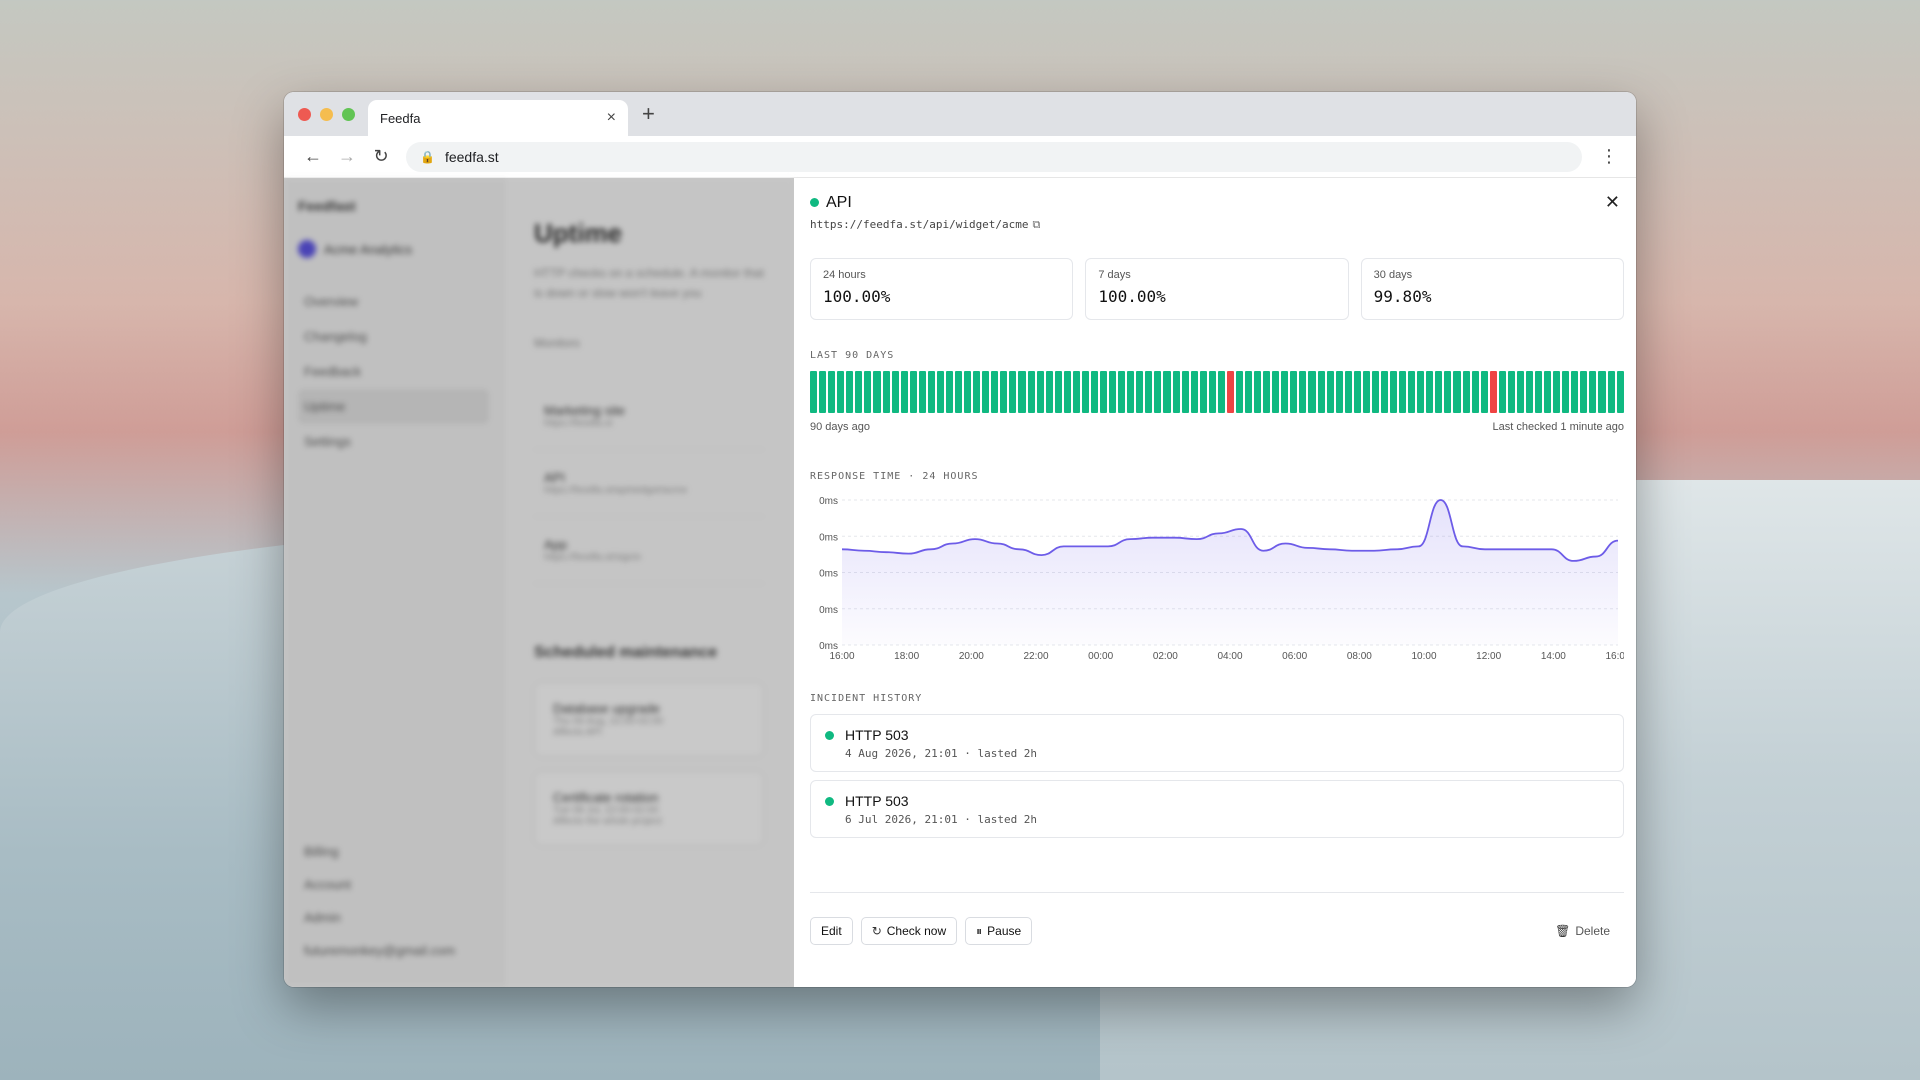 Image resolution: width=1920 pixels, height=1080 pixels. I want to click on back-icon: ←, so click(313, 156).